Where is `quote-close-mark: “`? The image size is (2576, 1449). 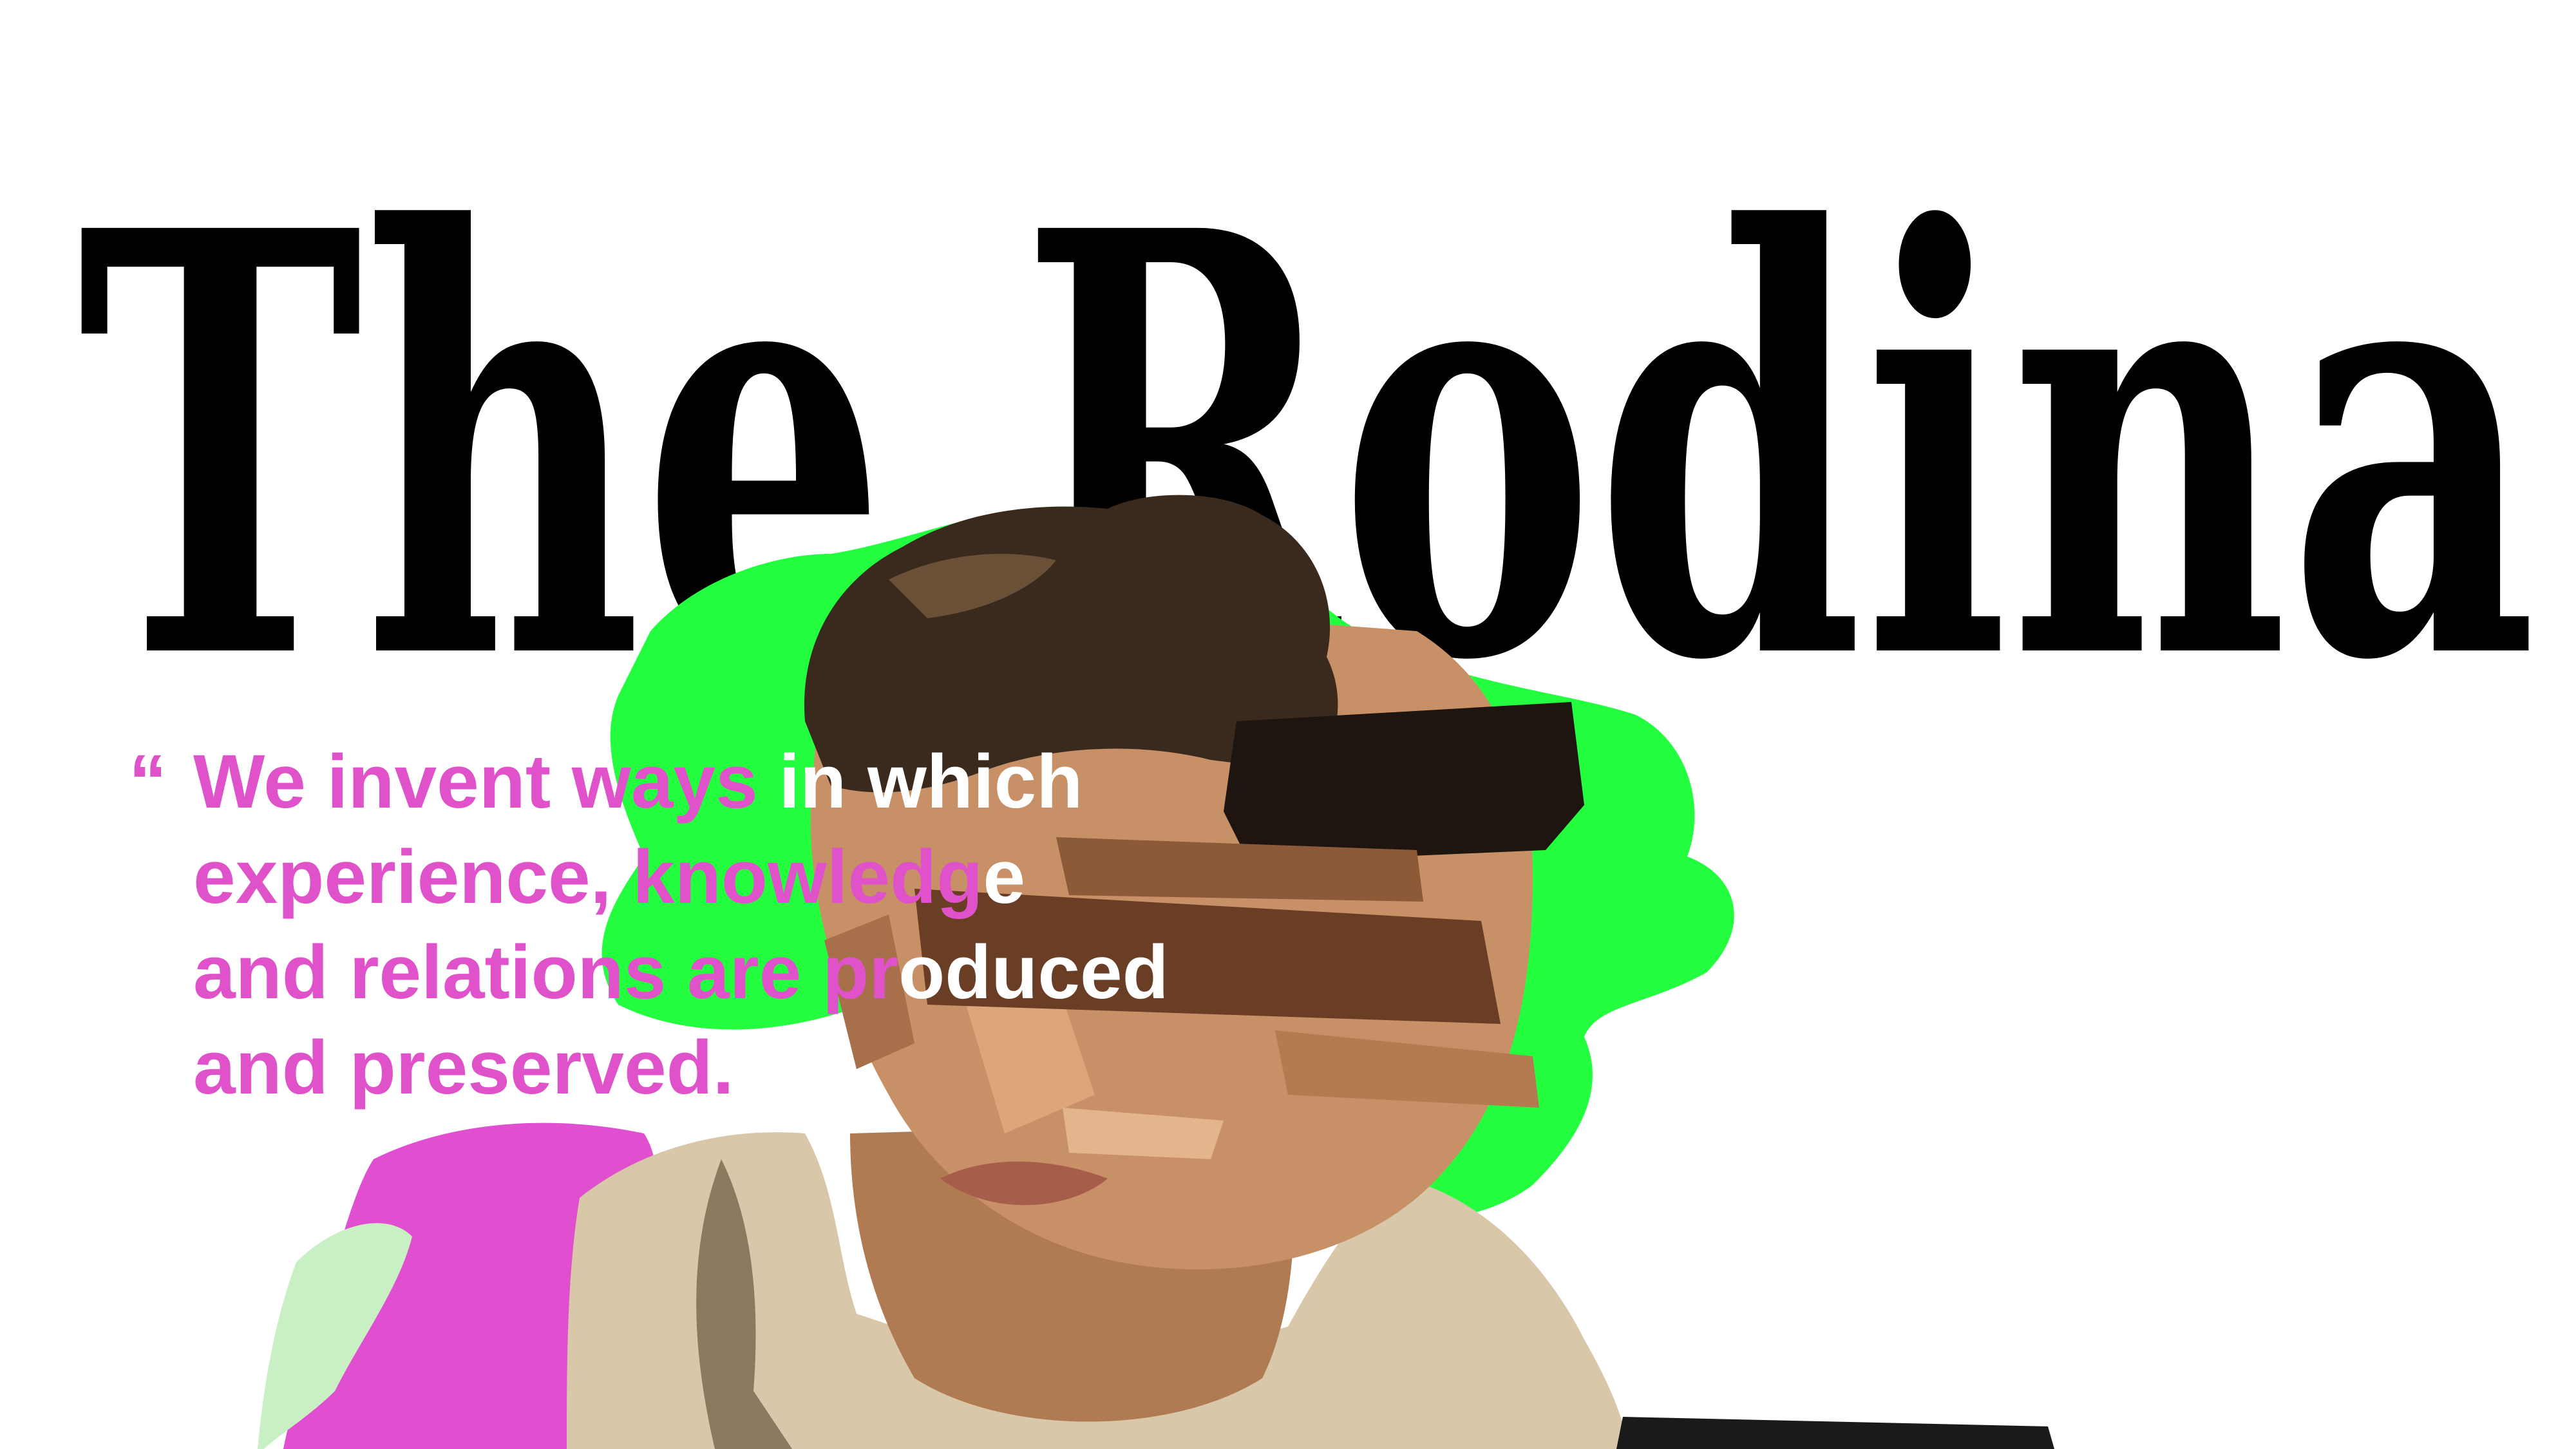 quote-close-mark: “ is located at coordinates (763, 1067).